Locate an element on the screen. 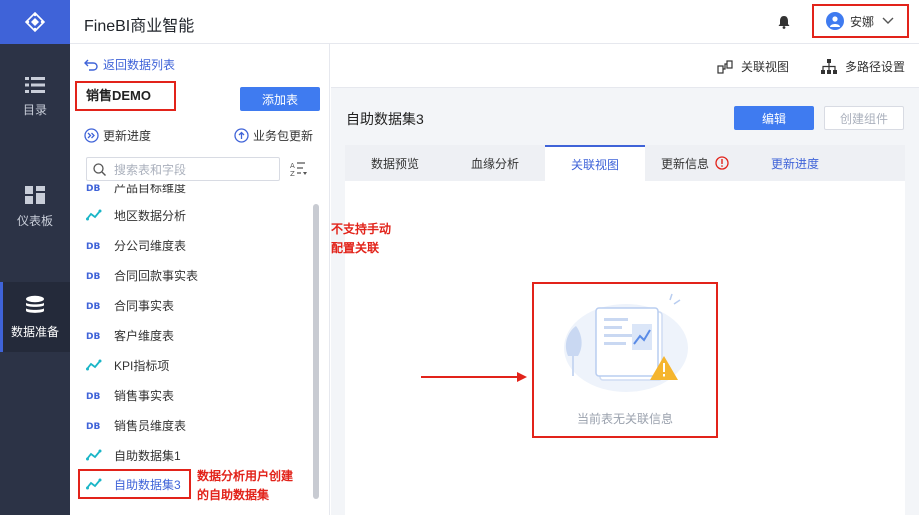 The height and width of the screenshot is (515, 919). table-item: DB 合同回款事实表 is located at coordinates (142, 275).